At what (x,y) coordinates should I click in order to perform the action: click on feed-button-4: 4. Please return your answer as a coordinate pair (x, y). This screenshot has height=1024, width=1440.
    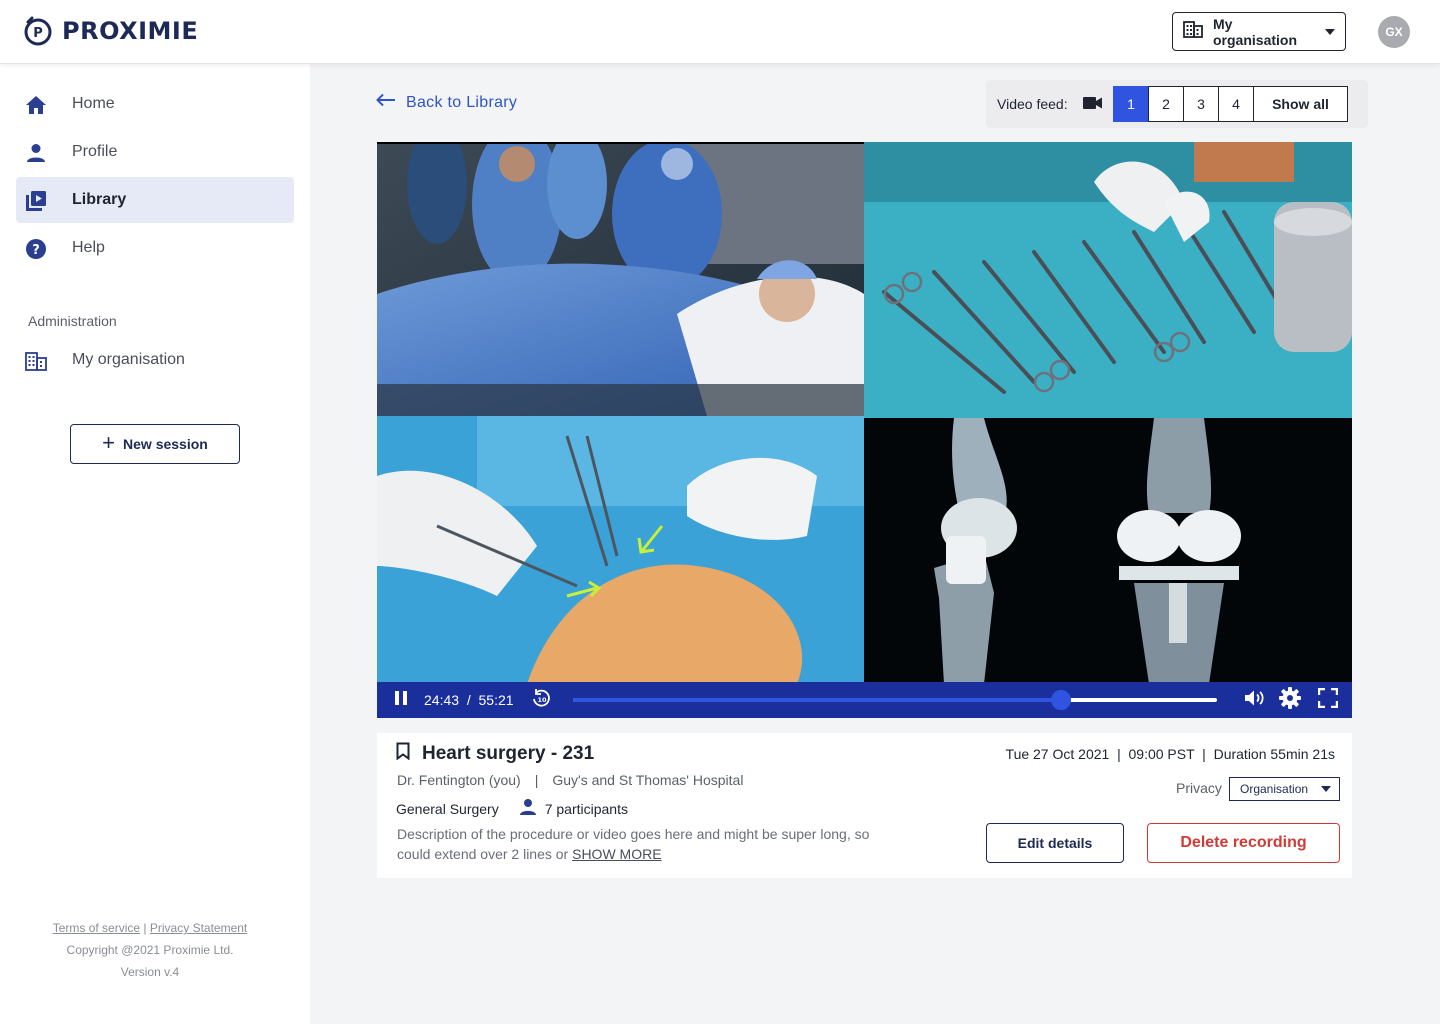
    Looking at the image, I should click on (1236, 104).